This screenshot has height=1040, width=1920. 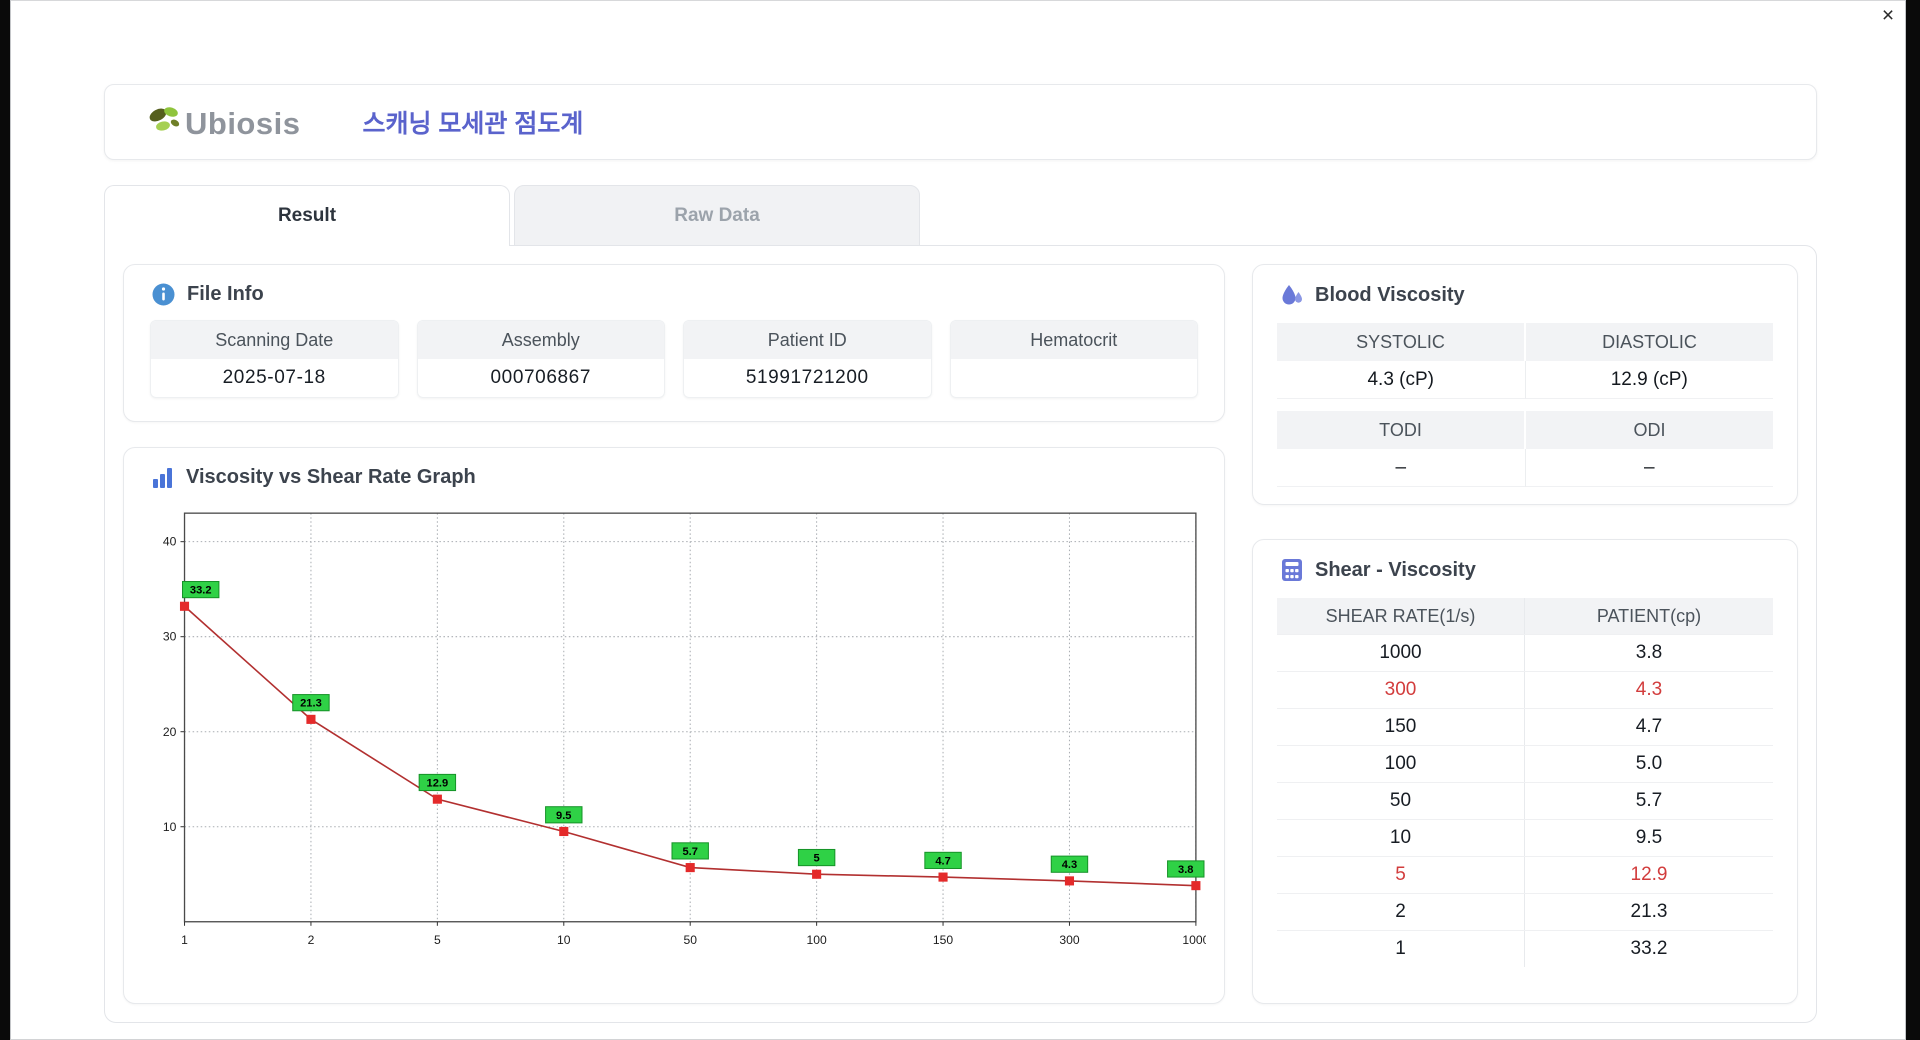 I want to click on svg-text: 1000, so click(x=1194, y=940).